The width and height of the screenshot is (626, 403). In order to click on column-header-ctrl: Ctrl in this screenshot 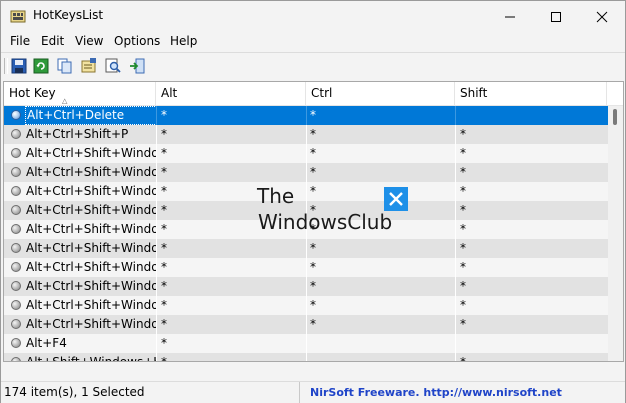, I will do `click(380, 93)`.